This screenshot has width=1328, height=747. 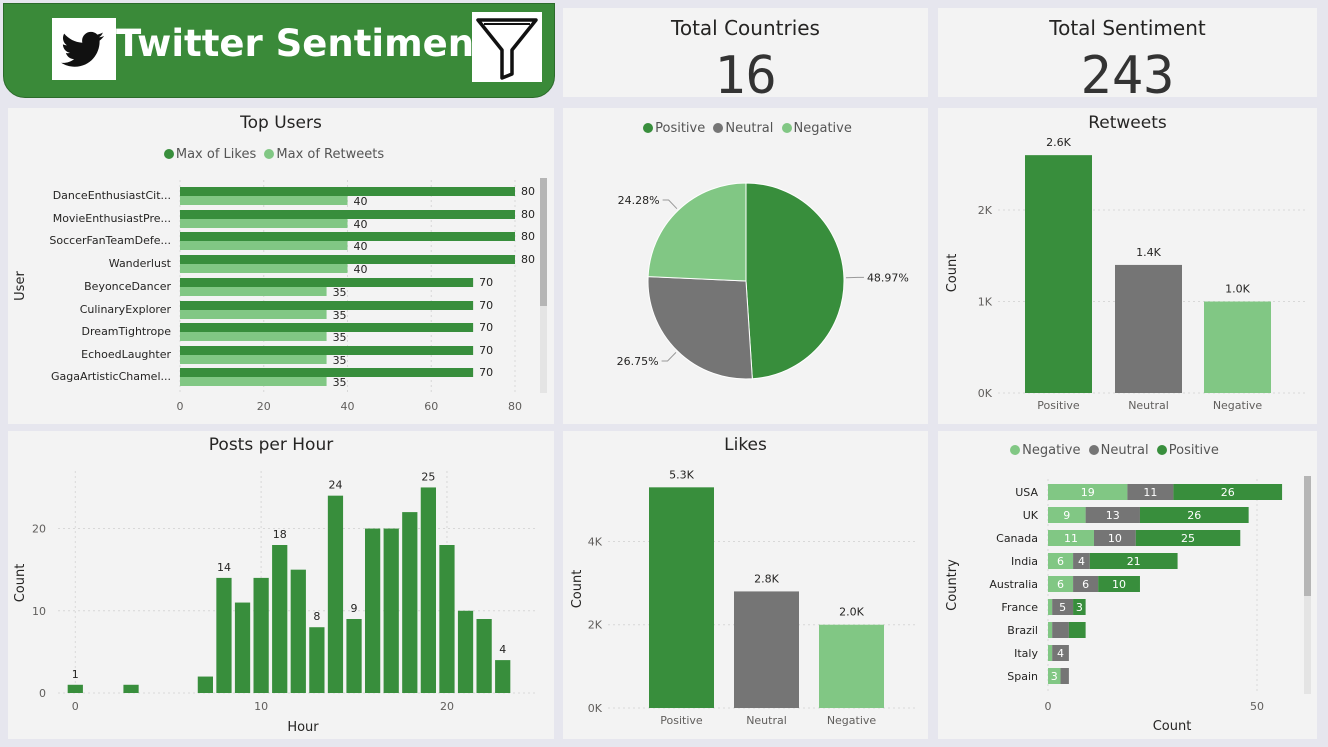 What do you see at coordinates (763, 281) in the screenshot?
I see `sentiment-pie-chart: 48.97% 26.75% 24.28%` at bounding box center [763, 281].